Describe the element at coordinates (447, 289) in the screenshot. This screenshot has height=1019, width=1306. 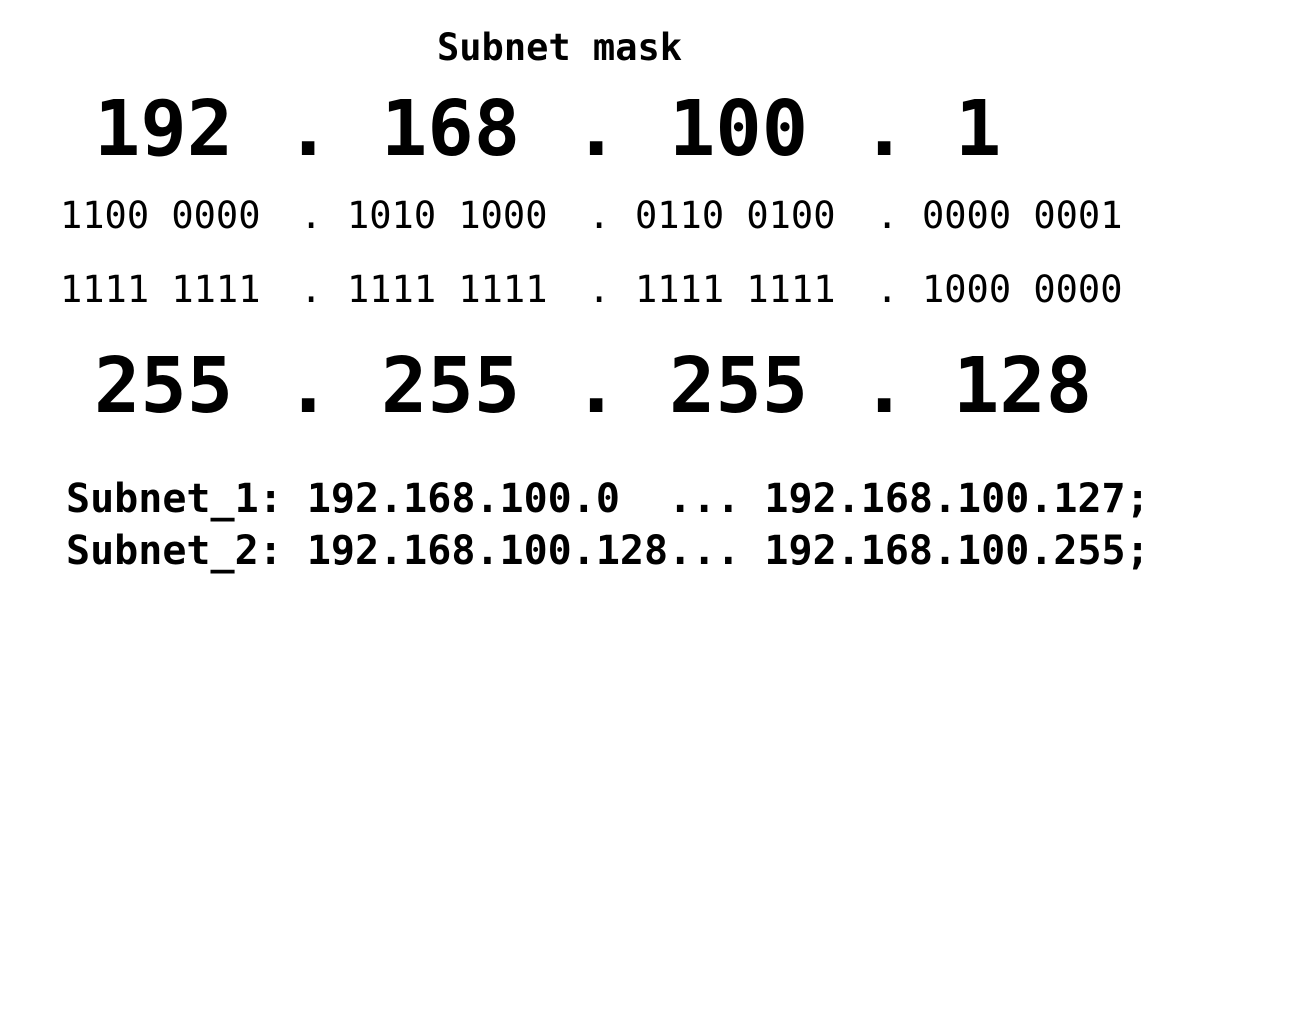
I see `mask-binary-octet-2: 1111 1111` at that location.